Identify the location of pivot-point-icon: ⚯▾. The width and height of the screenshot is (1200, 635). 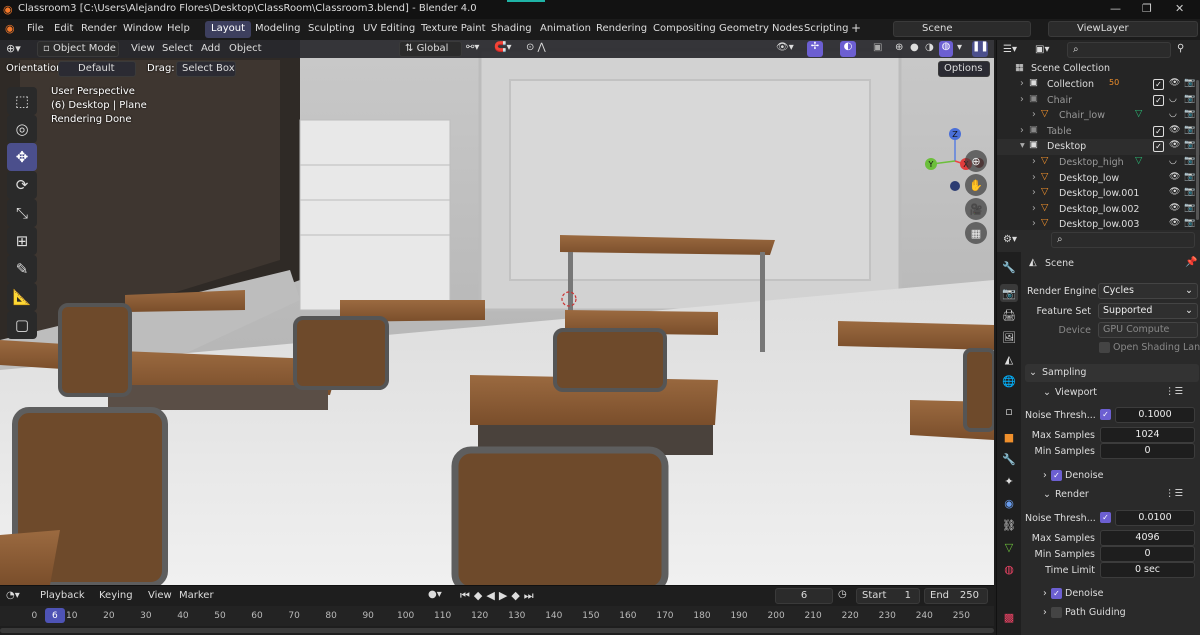
(472, 47).